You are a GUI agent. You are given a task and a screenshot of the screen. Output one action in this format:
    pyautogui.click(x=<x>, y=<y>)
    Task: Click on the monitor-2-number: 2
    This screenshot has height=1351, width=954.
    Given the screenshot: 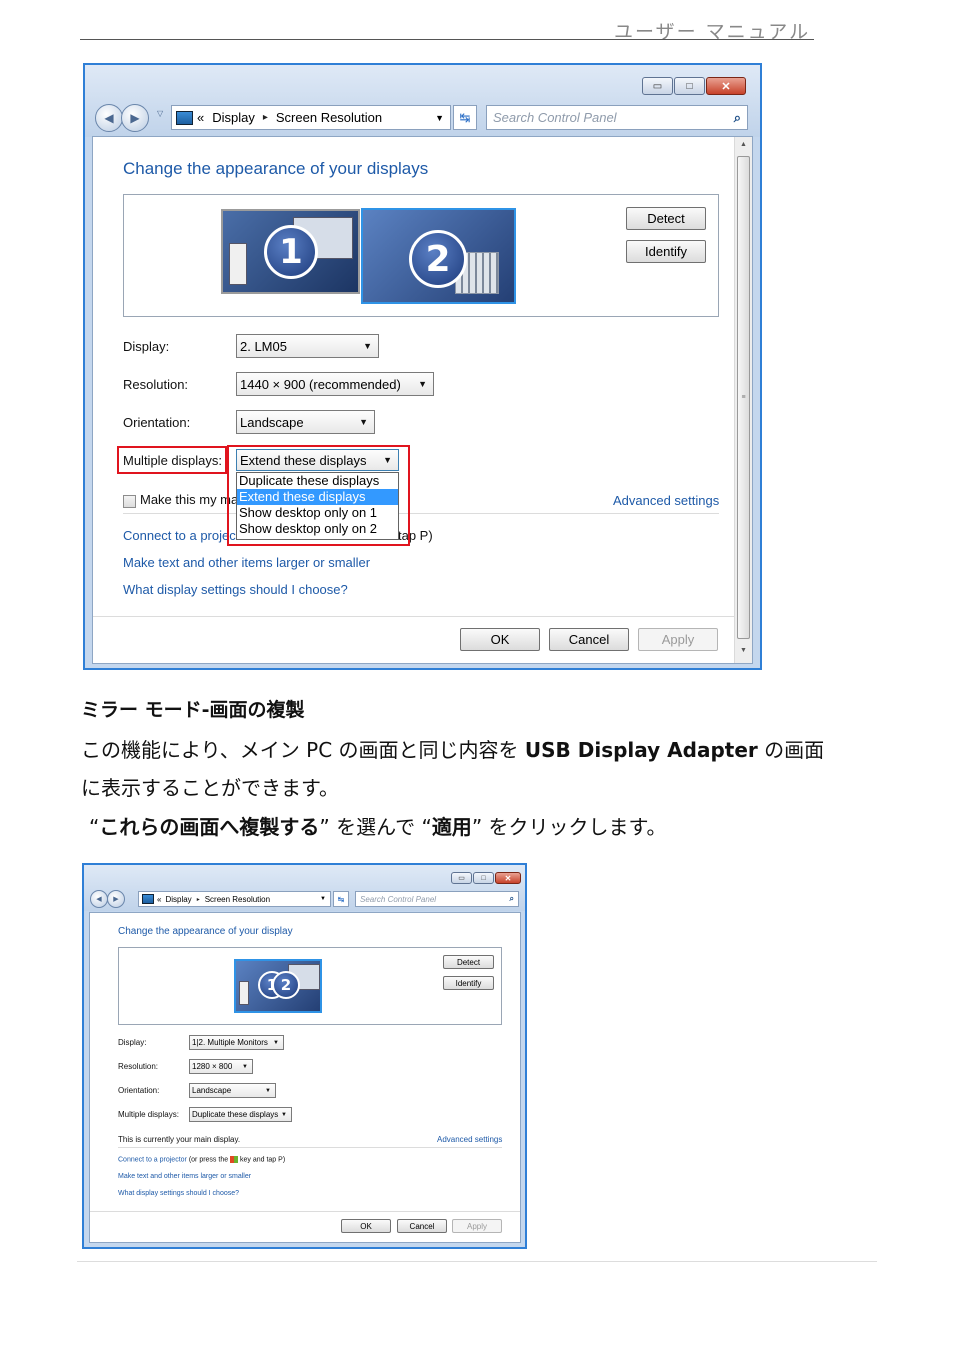 What is the action you would take?
    pyautogui.click(x=438, y=259)
    